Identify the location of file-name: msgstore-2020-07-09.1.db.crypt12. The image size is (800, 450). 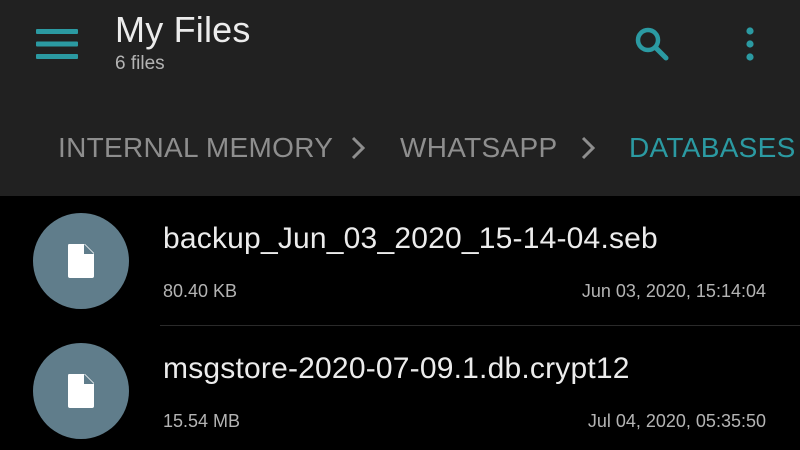
(396, 368).